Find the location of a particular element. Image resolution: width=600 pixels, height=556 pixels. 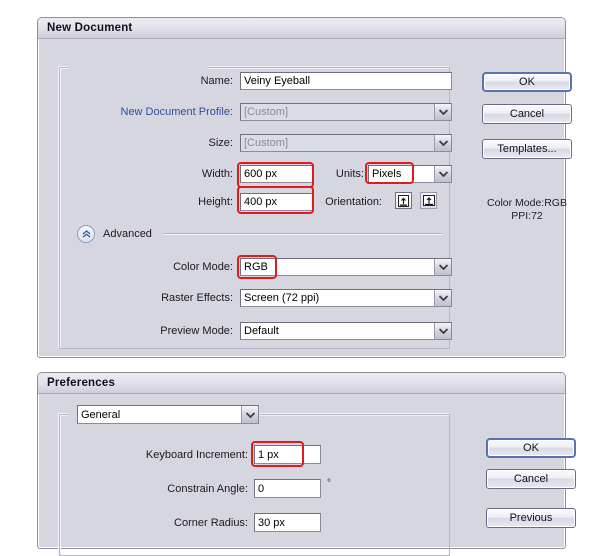

portrait-icon is located at coordinates (403, 200).